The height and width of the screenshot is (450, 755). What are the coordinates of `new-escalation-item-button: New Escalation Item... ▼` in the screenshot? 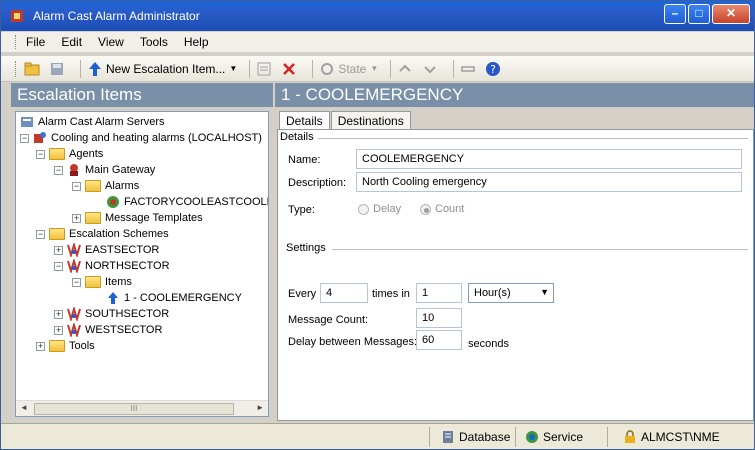 It's located at (162, 69).